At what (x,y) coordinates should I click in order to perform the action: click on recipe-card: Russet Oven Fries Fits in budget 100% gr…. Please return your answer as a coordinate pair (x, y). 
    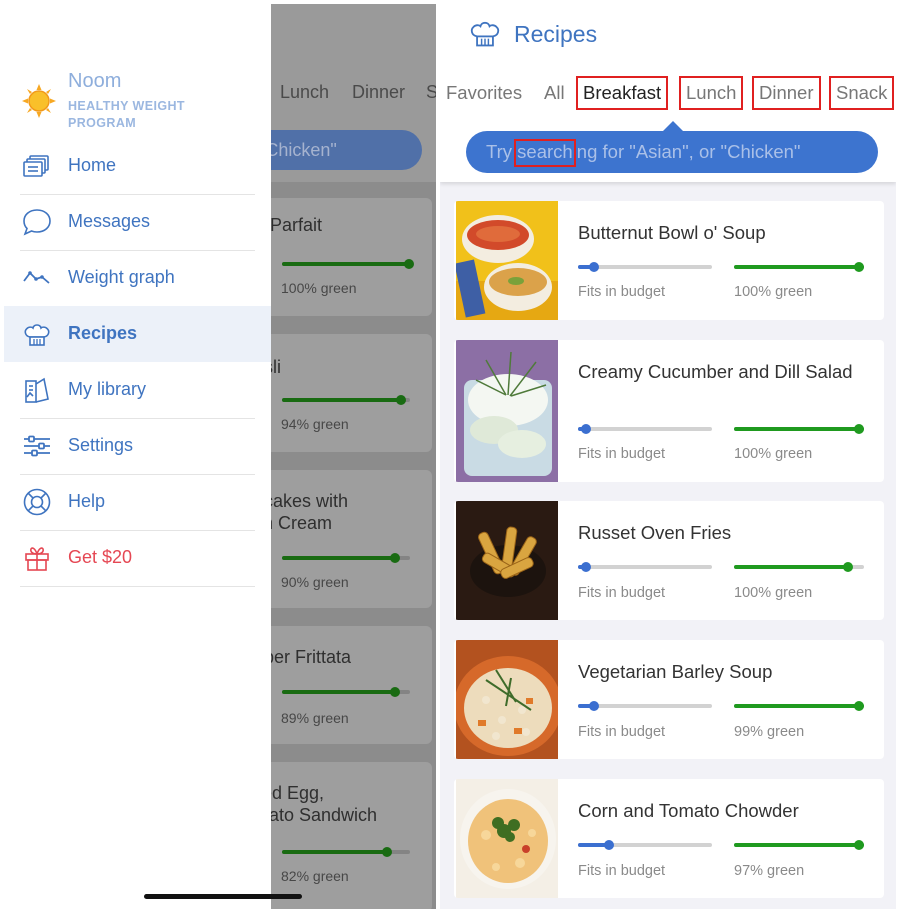
    Looking at the image, I should click on (669, 560).